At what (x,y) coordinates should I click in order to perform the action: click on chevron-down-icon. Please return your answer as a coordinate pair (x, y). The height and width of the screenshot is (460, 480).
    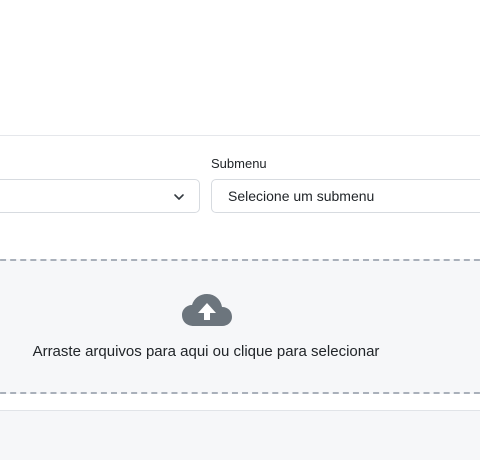
    Looking at the image, I should click on (179, 197).